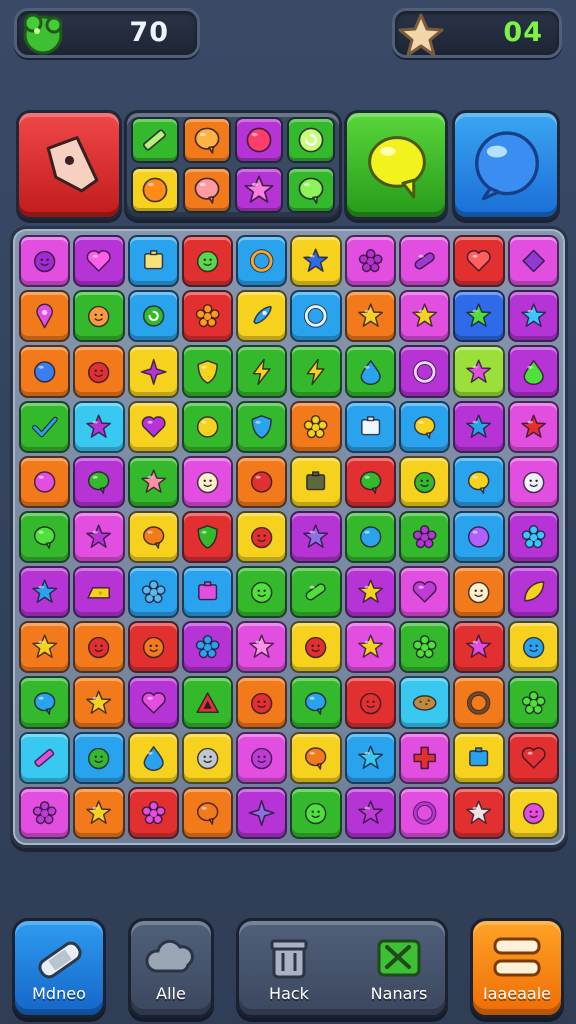 This screenshot has height=1024, width=576. I want to click on tile-r2-c8, so click(425, 316).